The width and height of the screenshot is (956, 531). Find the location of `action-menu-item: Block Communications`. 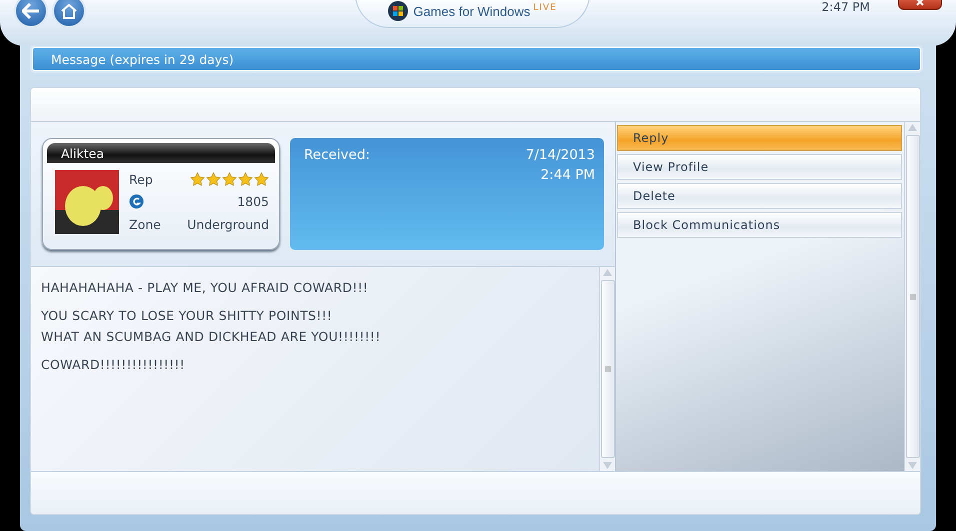

action-menu-item: Block Communications is located at coordinates (759, 225).